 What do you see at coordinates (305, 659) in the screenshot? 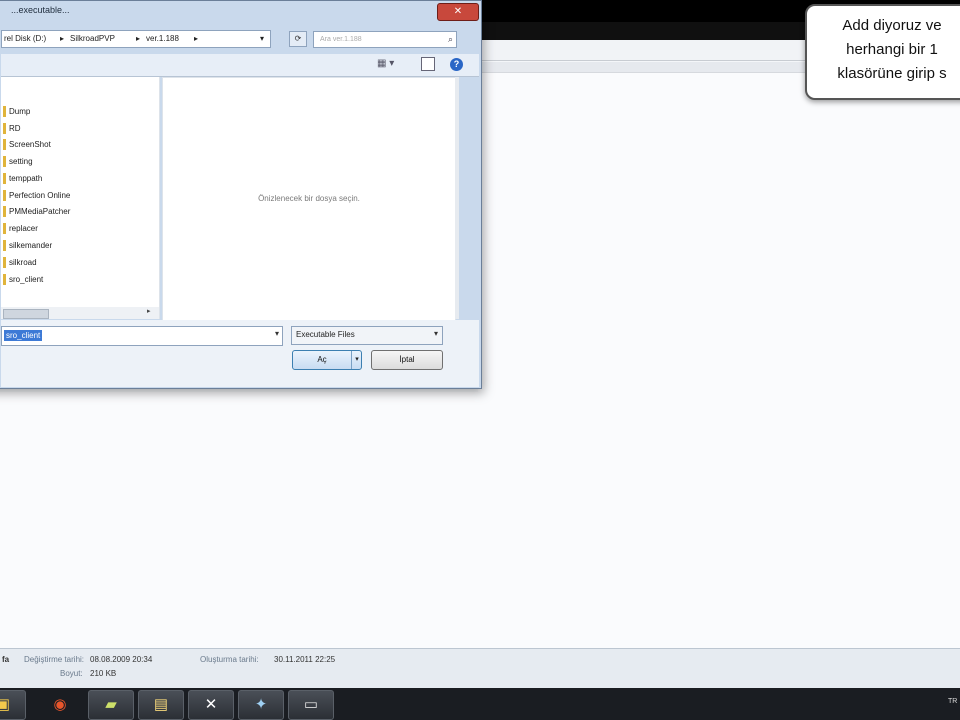
I see `created-value: 30.11.2011 22:25` at bounding box center [305, 659].